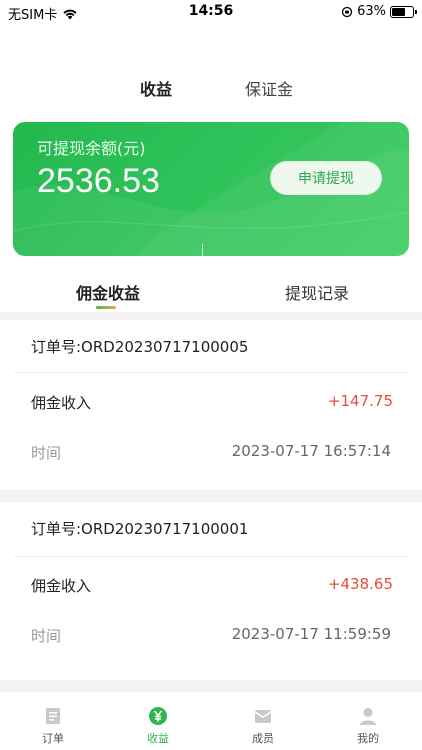 This screenshot has width=422, height=750. I want to click on top-tabs: 收益 保证金, so click(211, 89).